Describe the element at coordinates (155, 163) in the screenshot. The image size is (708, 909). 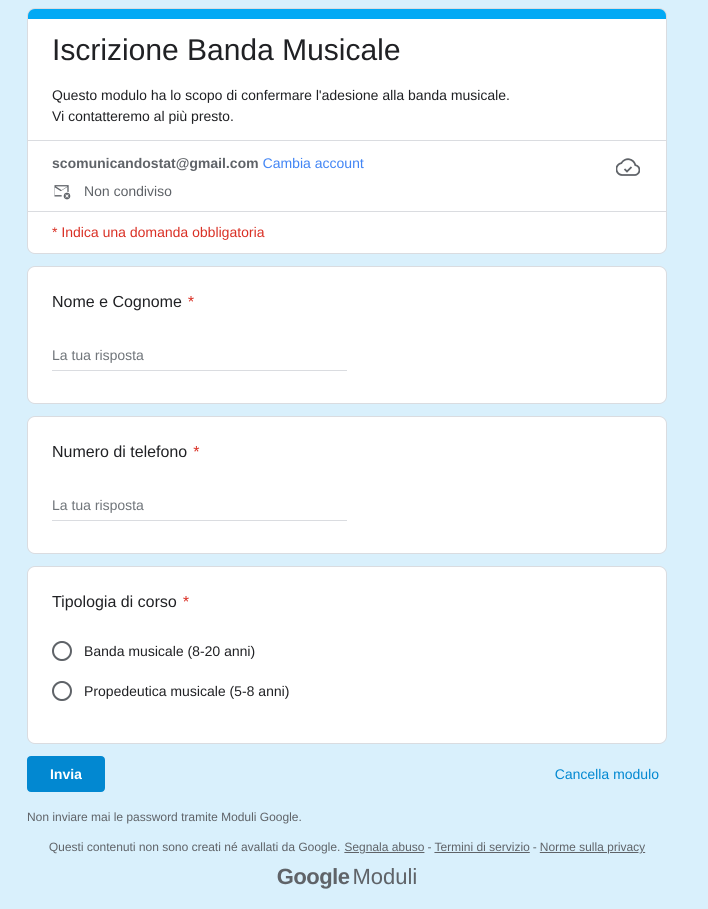
I see `account-email: scomunicandostat@gmail.com` at that location.